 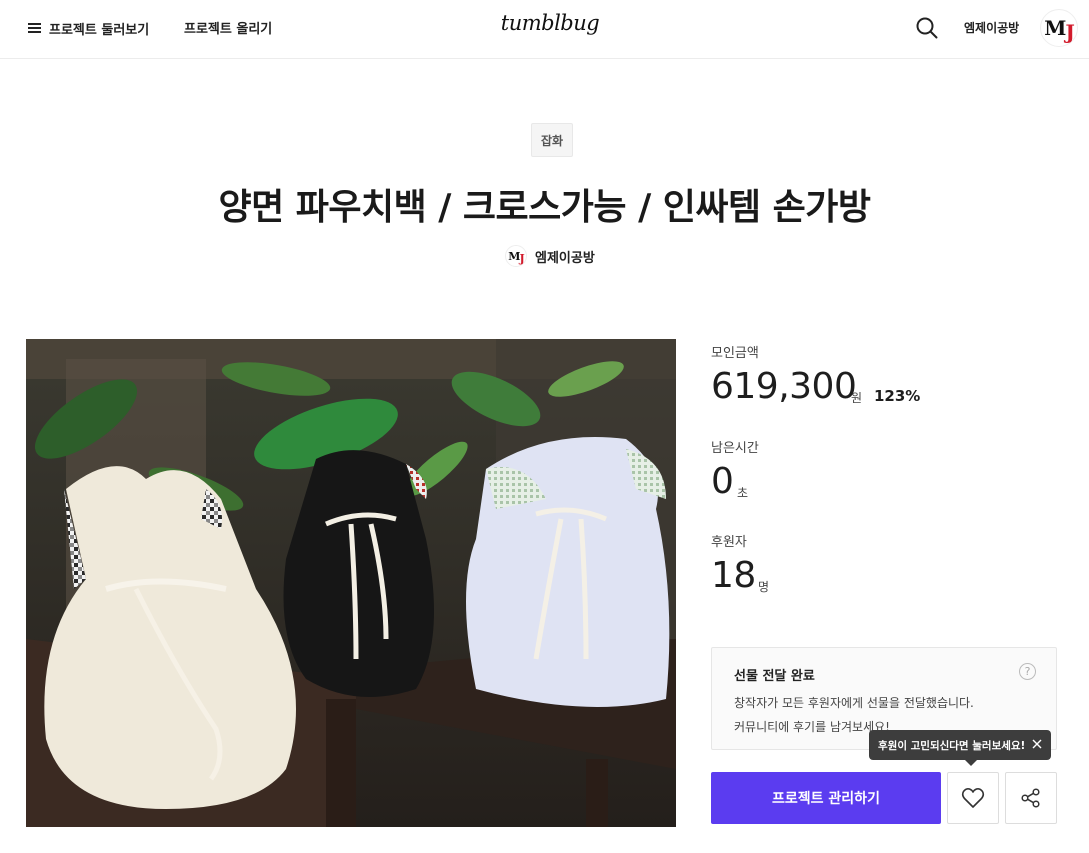 I want to click on creator-avatar-m: M, so click(x=514, y=256).